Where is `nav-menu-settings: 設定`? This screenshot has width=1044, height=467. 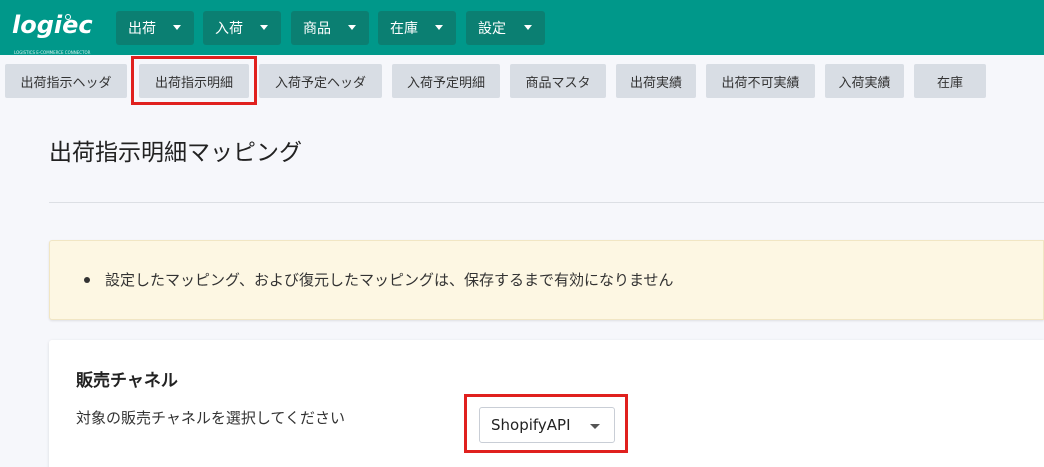
nav-menu-settings: 設定 is located at coordinates (505, 28).